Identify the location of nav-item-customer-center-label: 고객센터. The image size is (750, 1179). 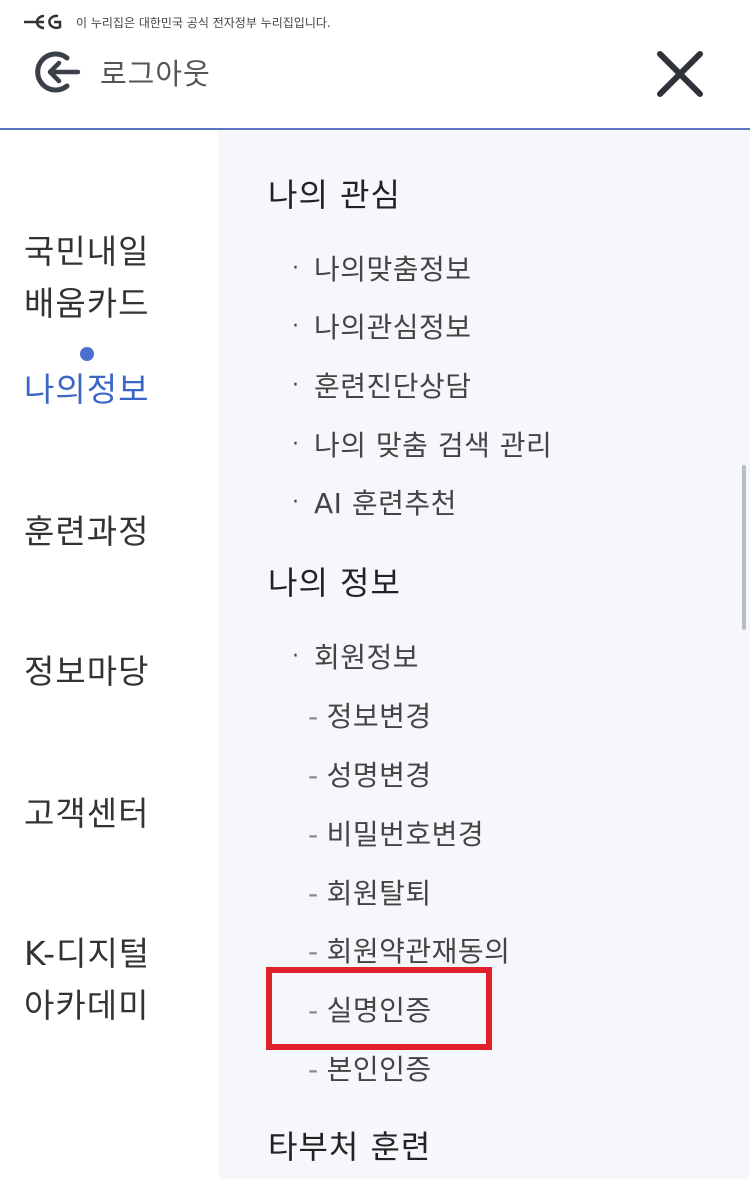
(87, 813).